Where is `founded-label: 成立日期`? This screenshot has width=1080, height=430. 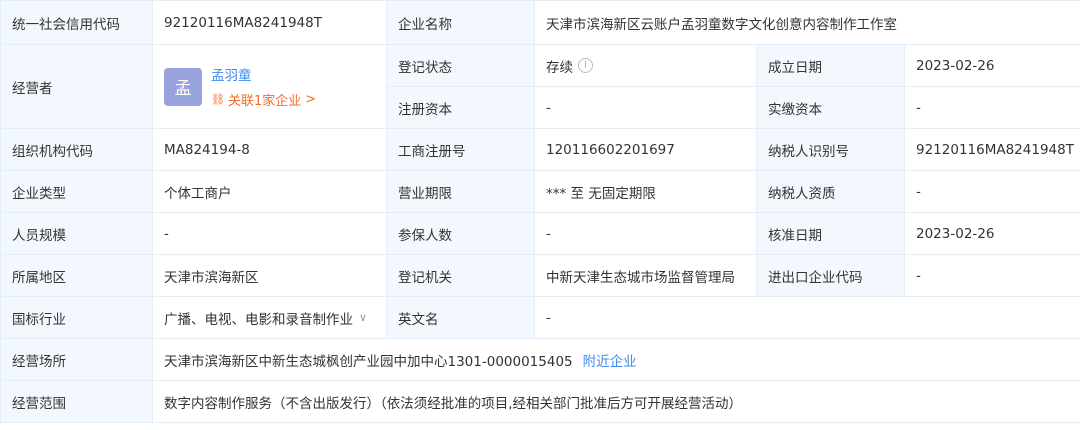
founded-label: 成立日期 is located at coordinates (831, 66).